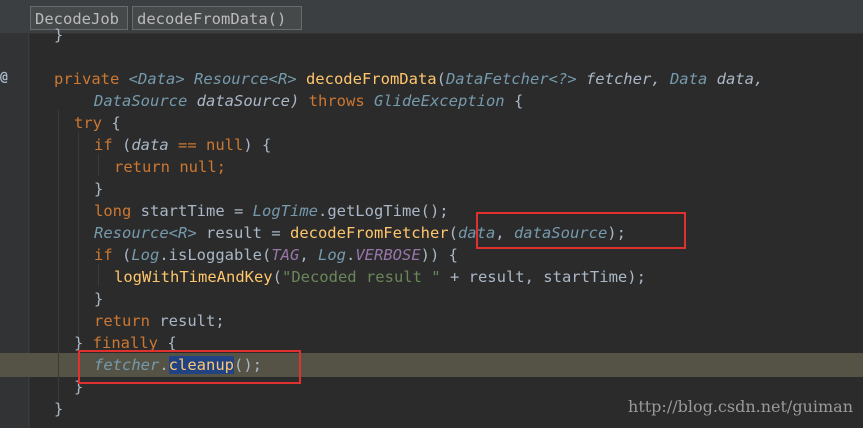 The height and width of the screenshot is (428, 863). What do you see at coordinates (271, 211) in the screenshot?
I see `code-line: long startTime = LogTime.getLogTime();` at bounding box center [271, 211].